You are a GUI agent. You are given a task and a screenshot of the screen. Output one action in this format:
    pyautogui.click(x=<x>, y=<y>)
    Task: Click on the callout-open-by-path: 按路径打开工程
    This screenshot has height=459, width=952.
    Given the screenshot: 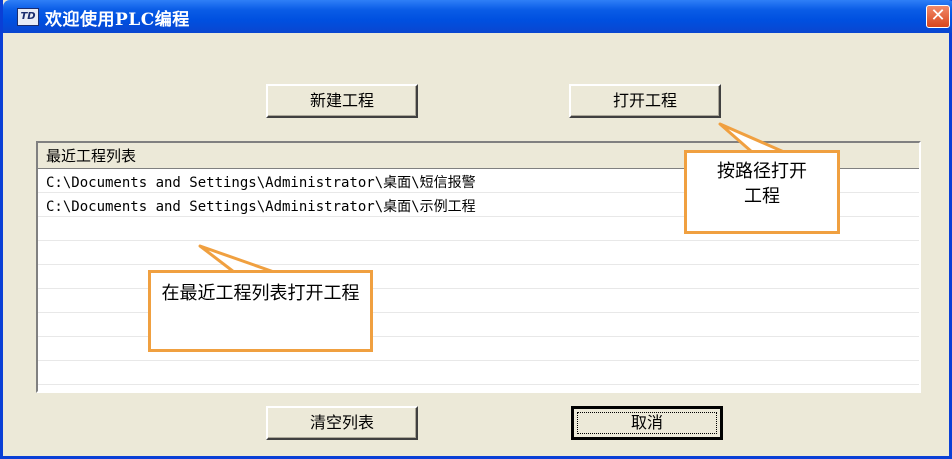 What is the action you would take?
    pyautogui.click(x=762, y=192)
    